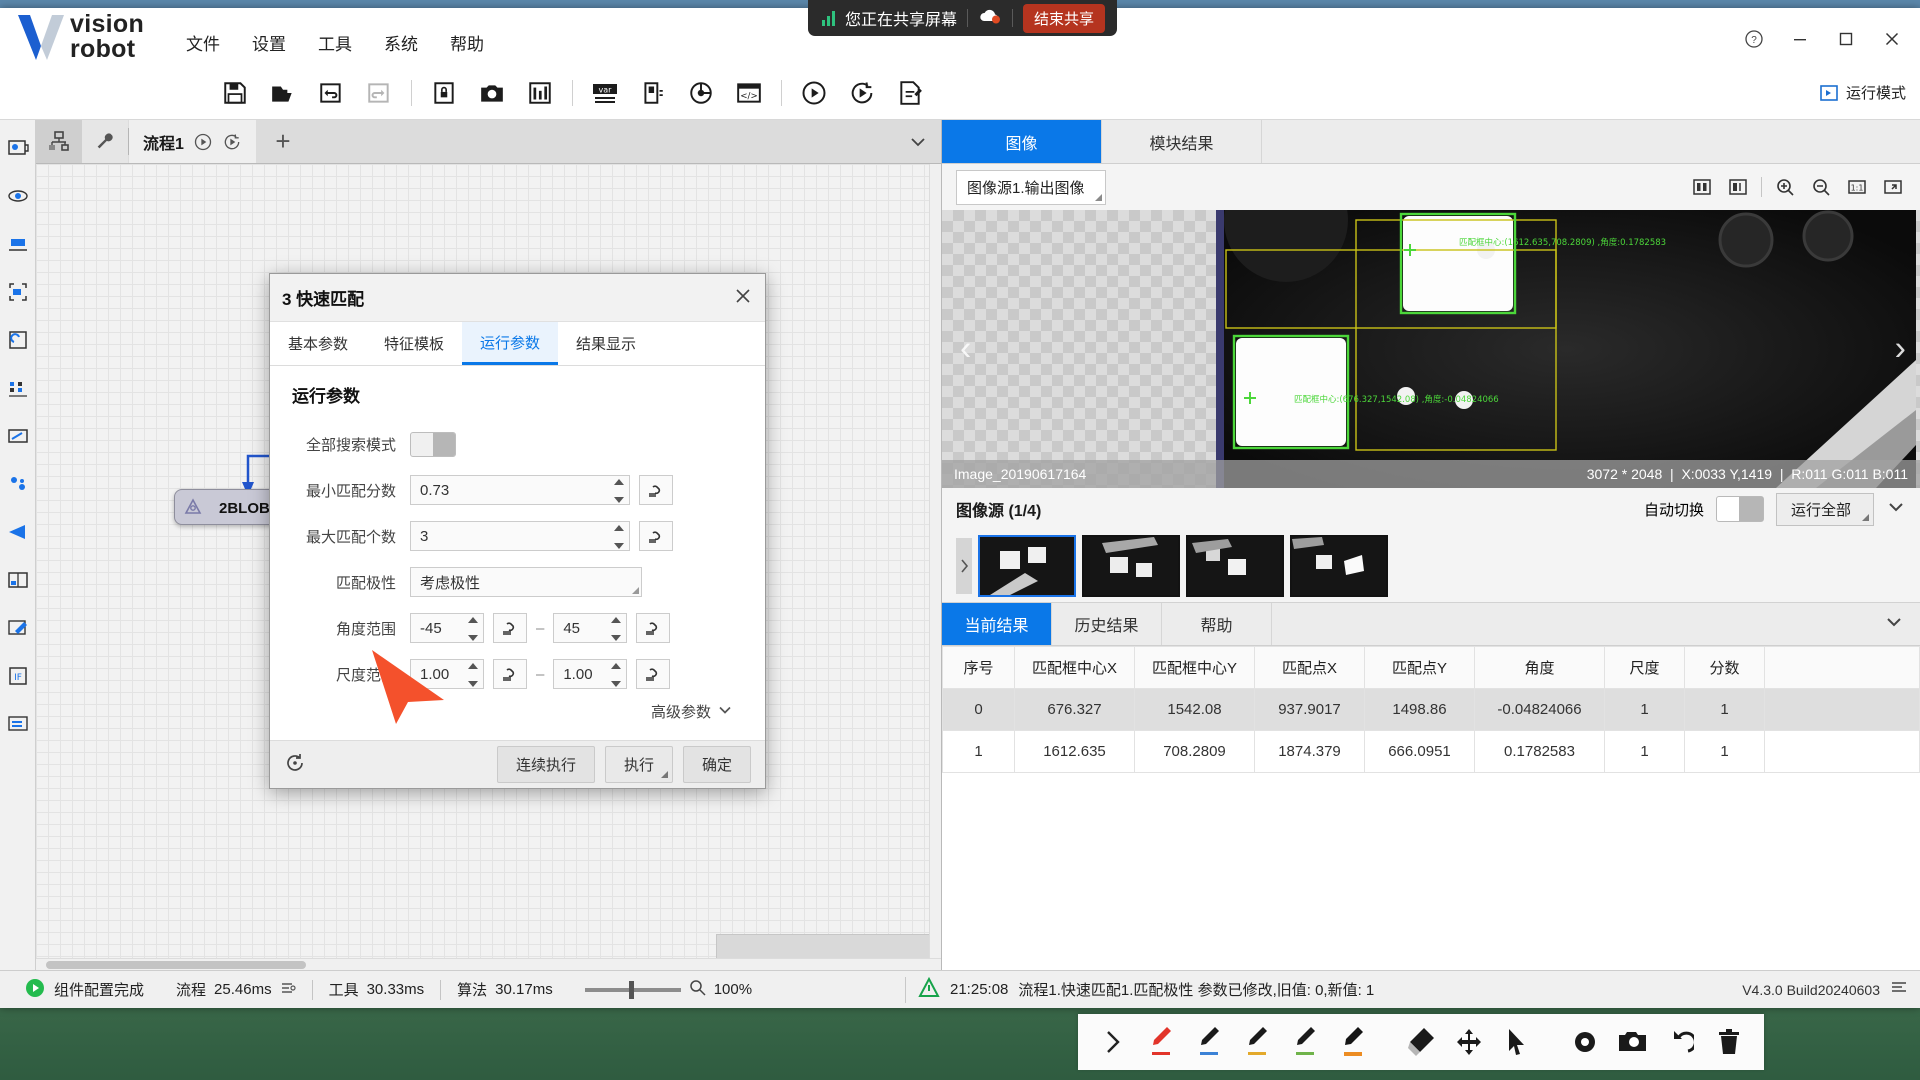 The height and width of the screenshot is (1080, 1920). What do you see at coordinates (192, 141) in the screenshot?
I see `flow-tab-1: 流程1` at bounding box center [192, 141].